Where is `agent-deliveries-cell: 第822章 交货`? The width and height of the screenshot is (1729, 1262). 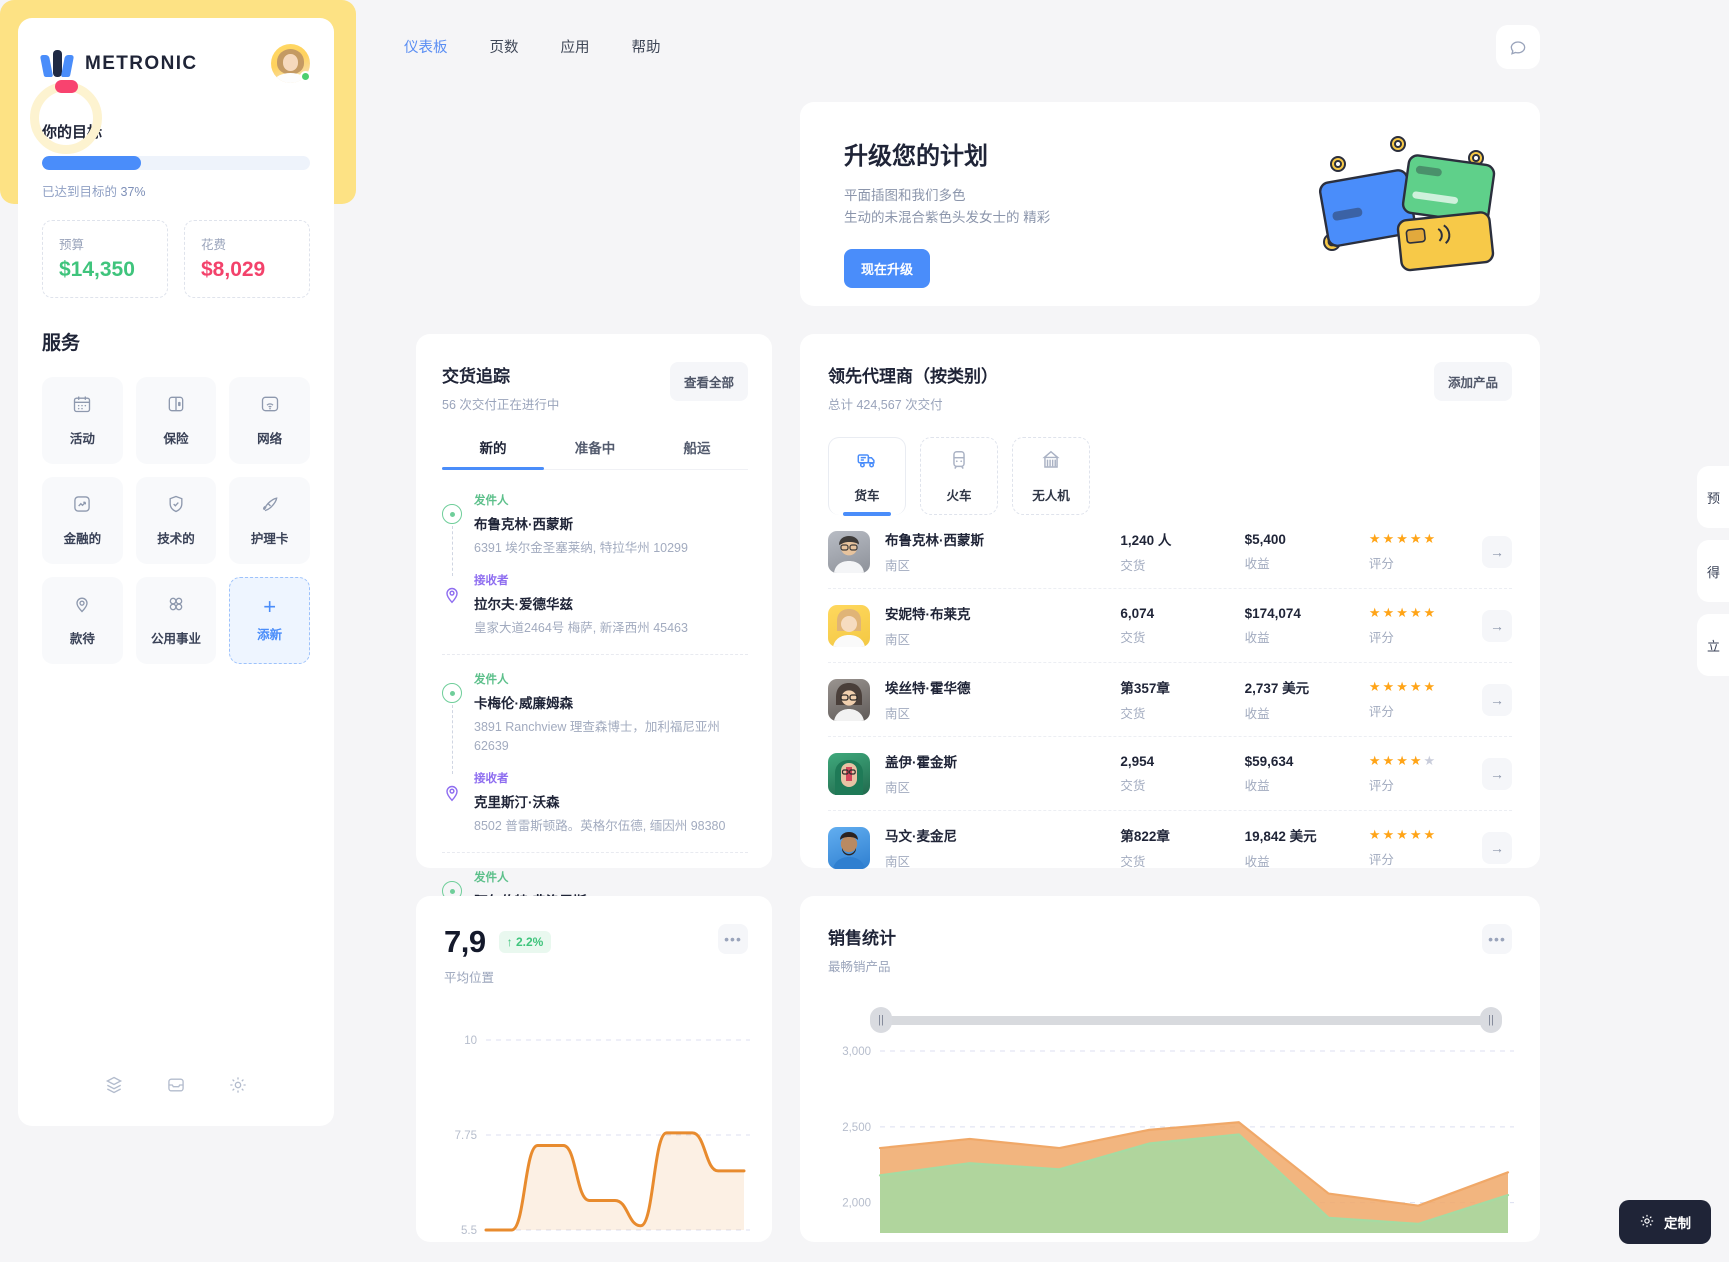
agent-deliveries-cell: 第822章 交货 is located at coordinates (1182, 847).